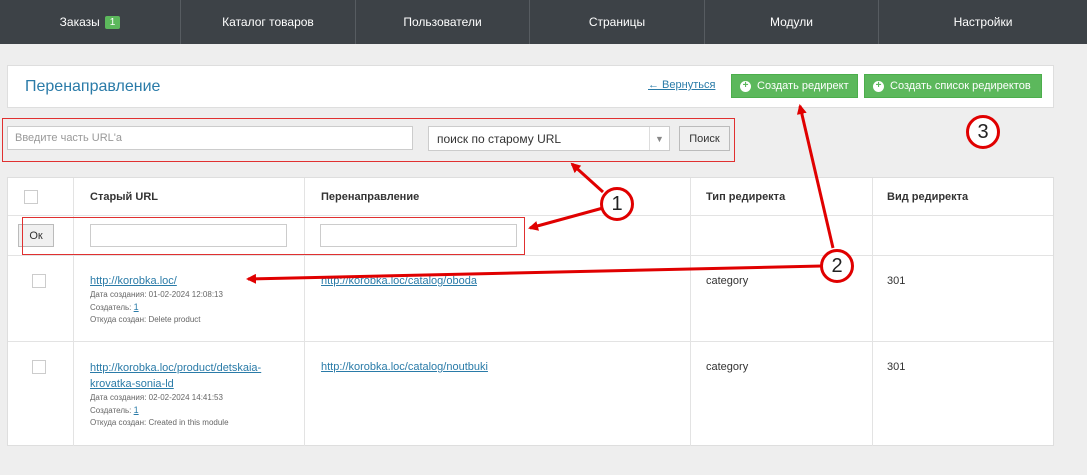 The height and width of the screenshot is (475, 1087). I want to click on column-header-redirect: Перенаправление, so click(370, 197).